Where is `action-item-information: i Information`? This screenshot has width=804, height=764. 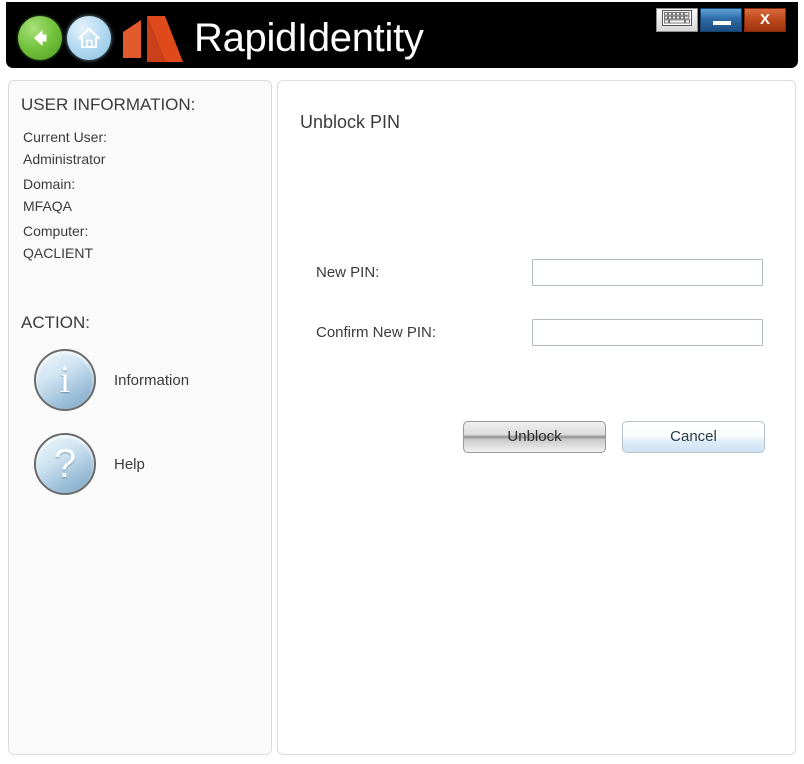
action-item-information: i Information is located at coordinates (111, 380).